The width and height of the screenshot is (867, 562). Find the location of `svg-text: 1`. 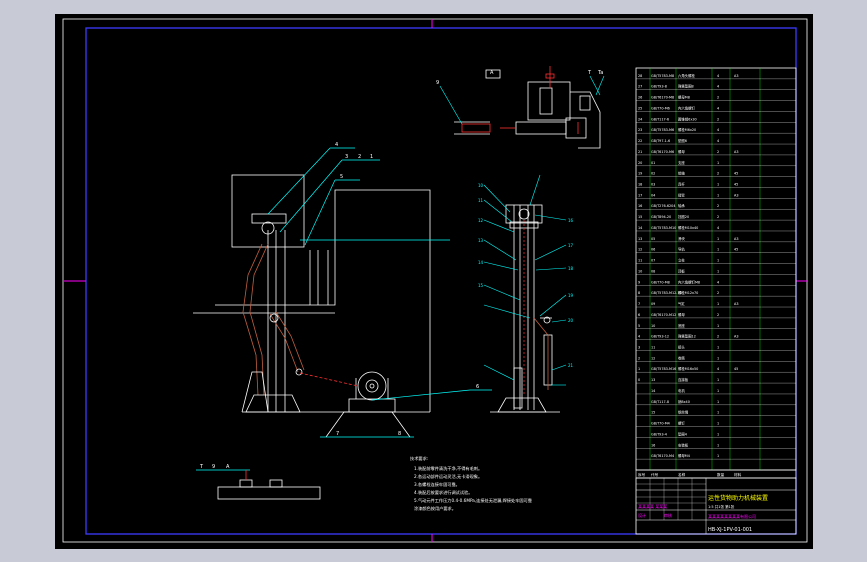

svg-text: 1 is located at coordinates (371, 157).